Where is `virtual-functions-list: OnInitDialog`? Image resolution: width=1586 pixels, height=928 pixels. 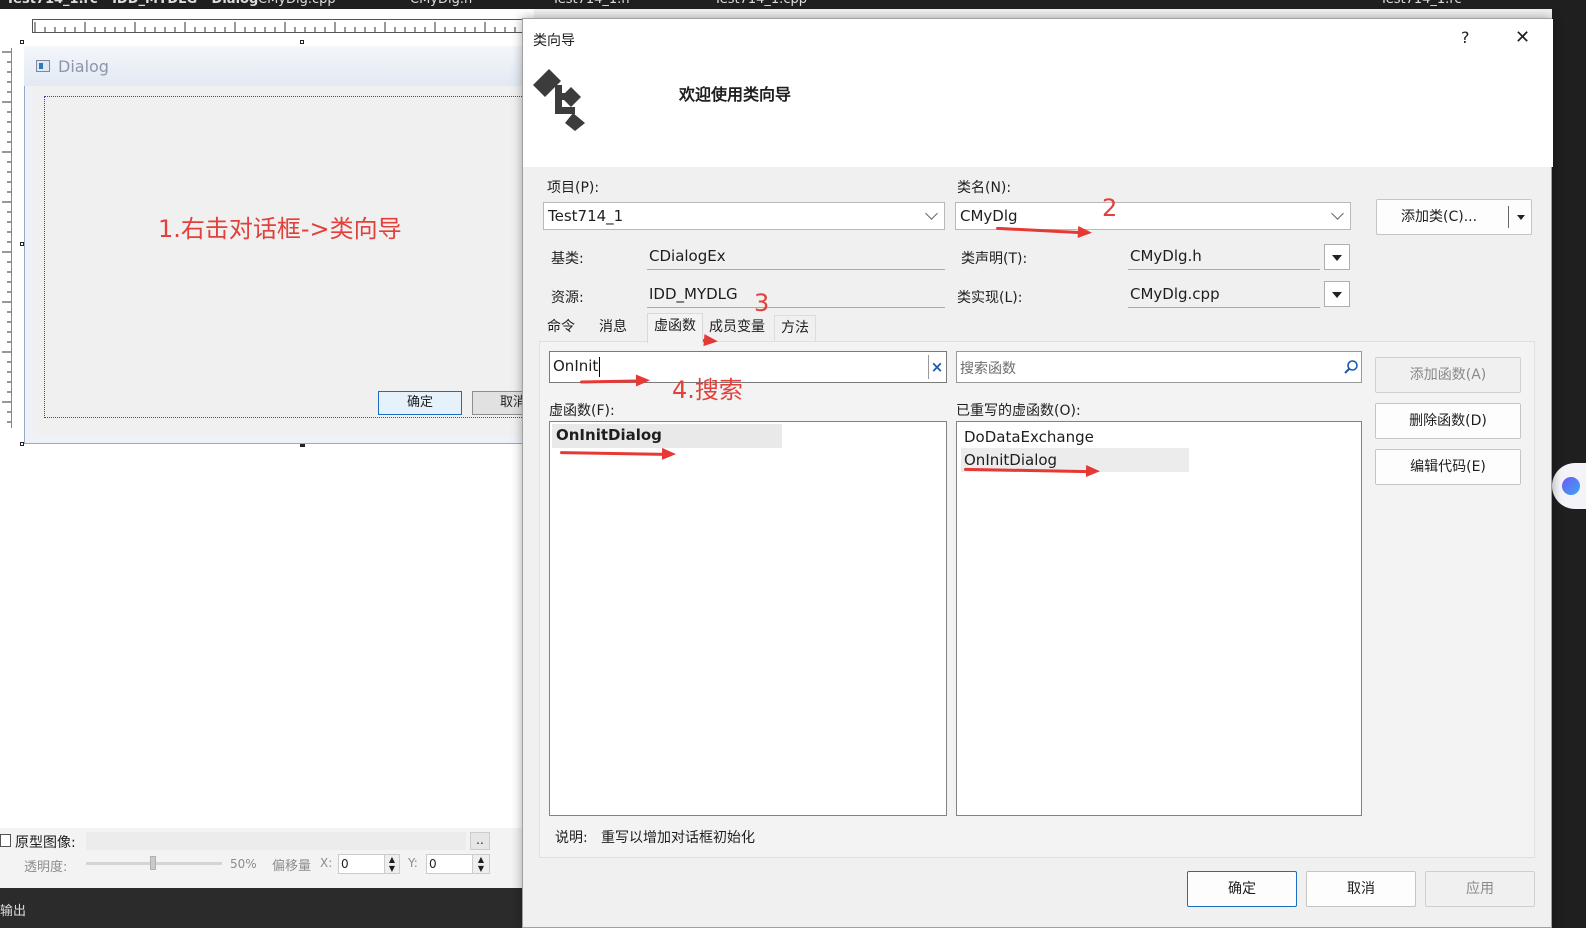 virtual-functions-list: OnInitDialog is located at coordinates (748, 618).